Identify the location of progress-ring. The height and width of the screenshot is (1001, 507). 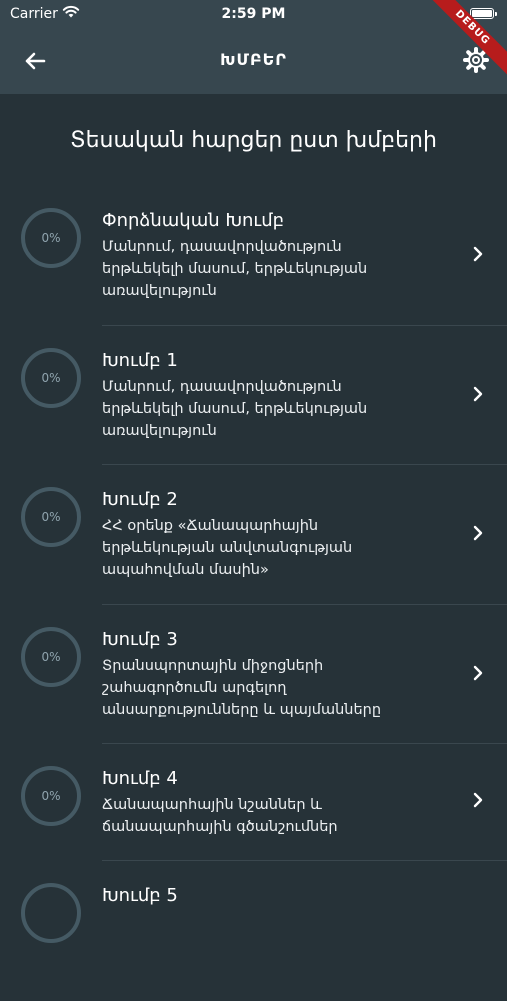
(51, 913).